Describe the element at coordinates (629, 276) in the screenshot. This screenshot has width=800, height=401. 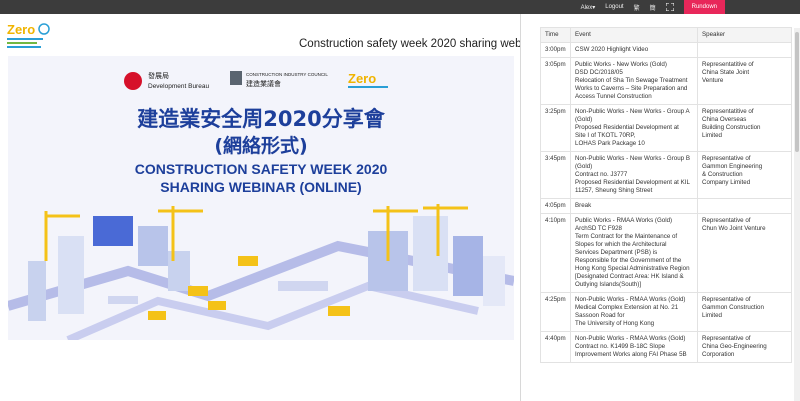
I see `event-line: [Designated Contract Area: HK Island &` at that location.